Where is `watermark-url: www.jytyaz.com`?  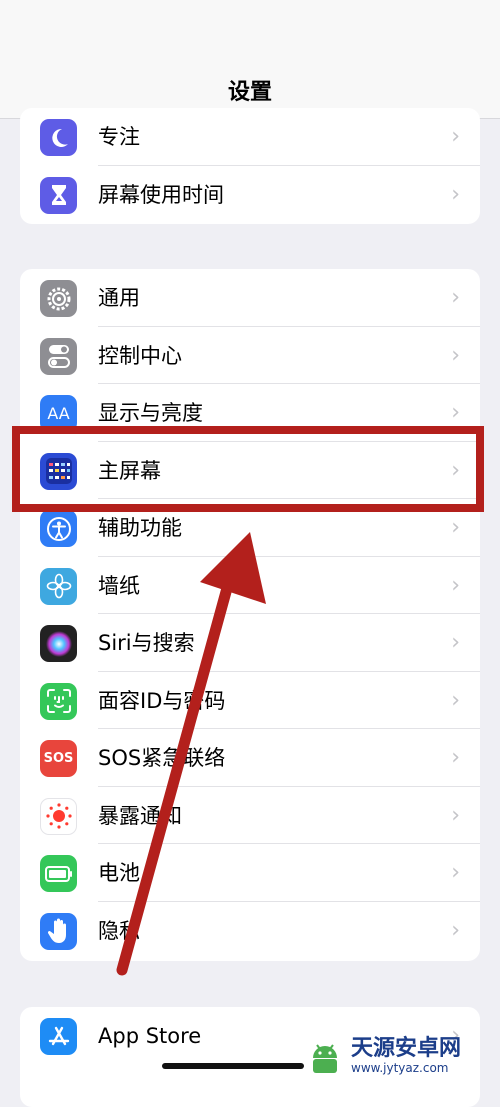
watermark-url: www.jytyaz.com is located at coordinates (400, 1068).